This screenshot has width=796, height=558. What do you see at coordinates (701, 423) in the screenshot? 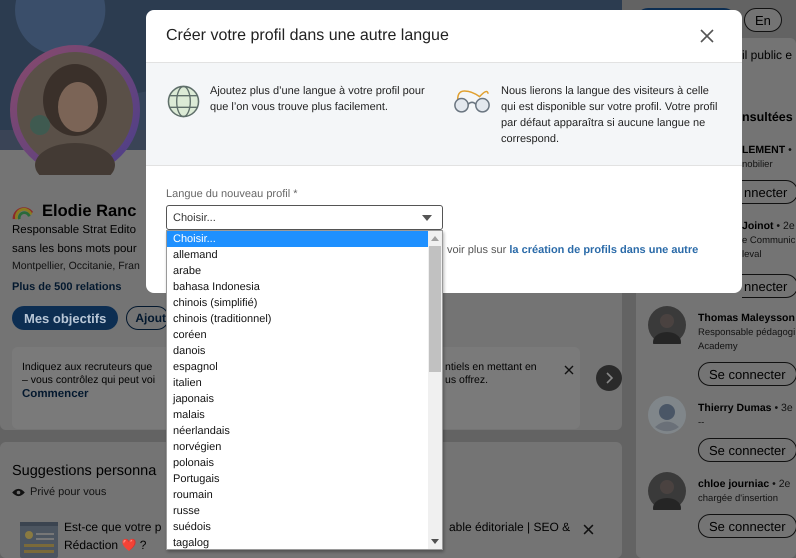
I see `person-subtitle: --` at bounding box center [701, 423].